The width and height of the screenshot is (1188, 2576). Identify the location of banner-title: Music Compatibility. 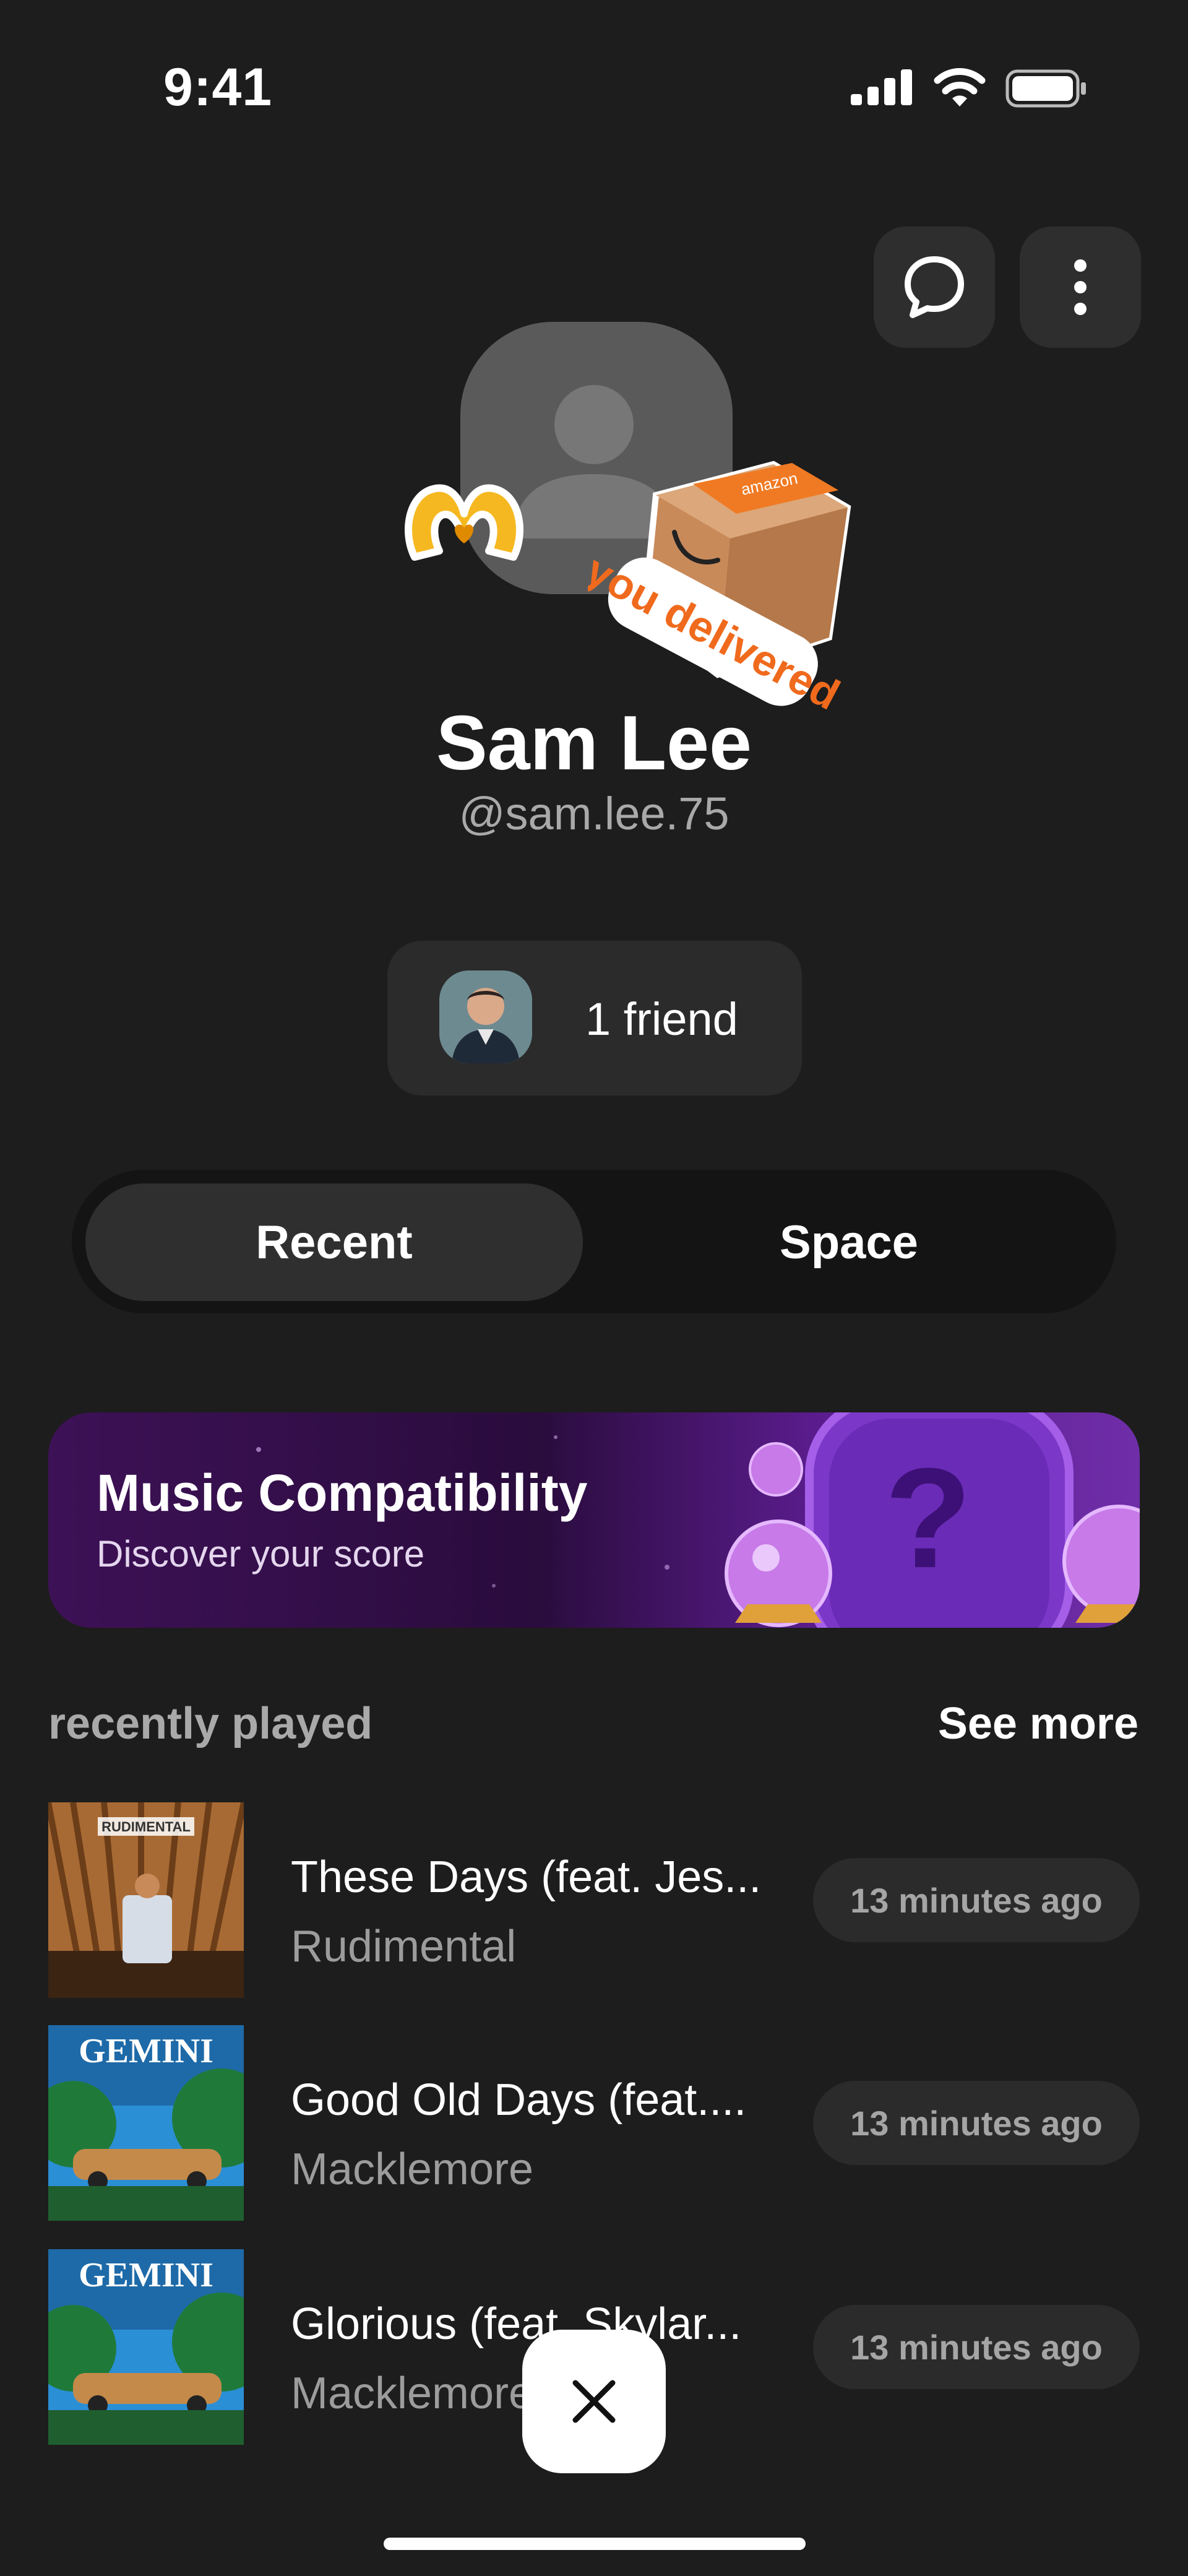
(343, 1493).